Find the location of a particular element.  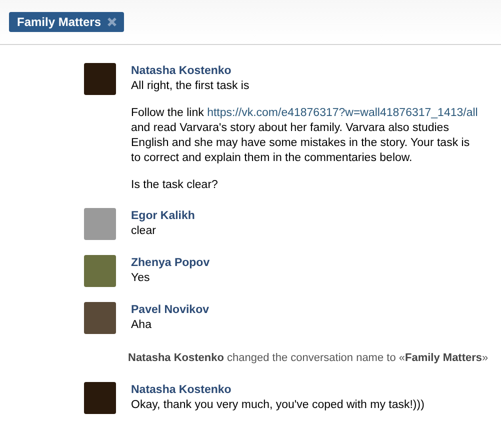

author-name: Pavel Novikov is located at coordinates (306, 310).